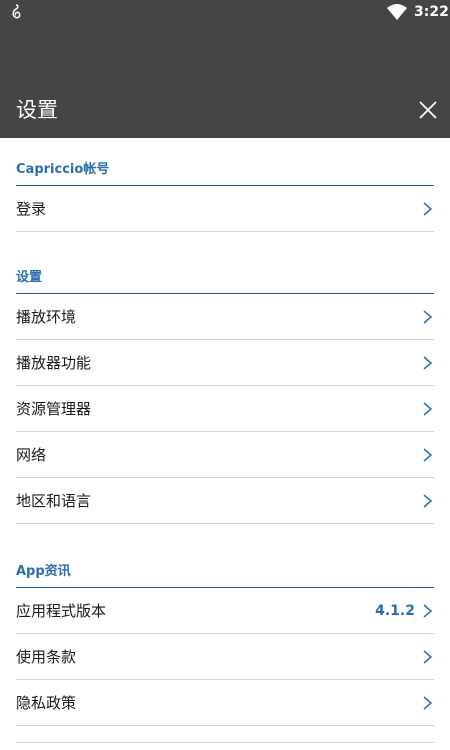 The height and width of the screenshot is (750, 450). Describe the element at coordinates (54, 363) in the screenshot. I see `player-features-label: 播放器功能` at that location.